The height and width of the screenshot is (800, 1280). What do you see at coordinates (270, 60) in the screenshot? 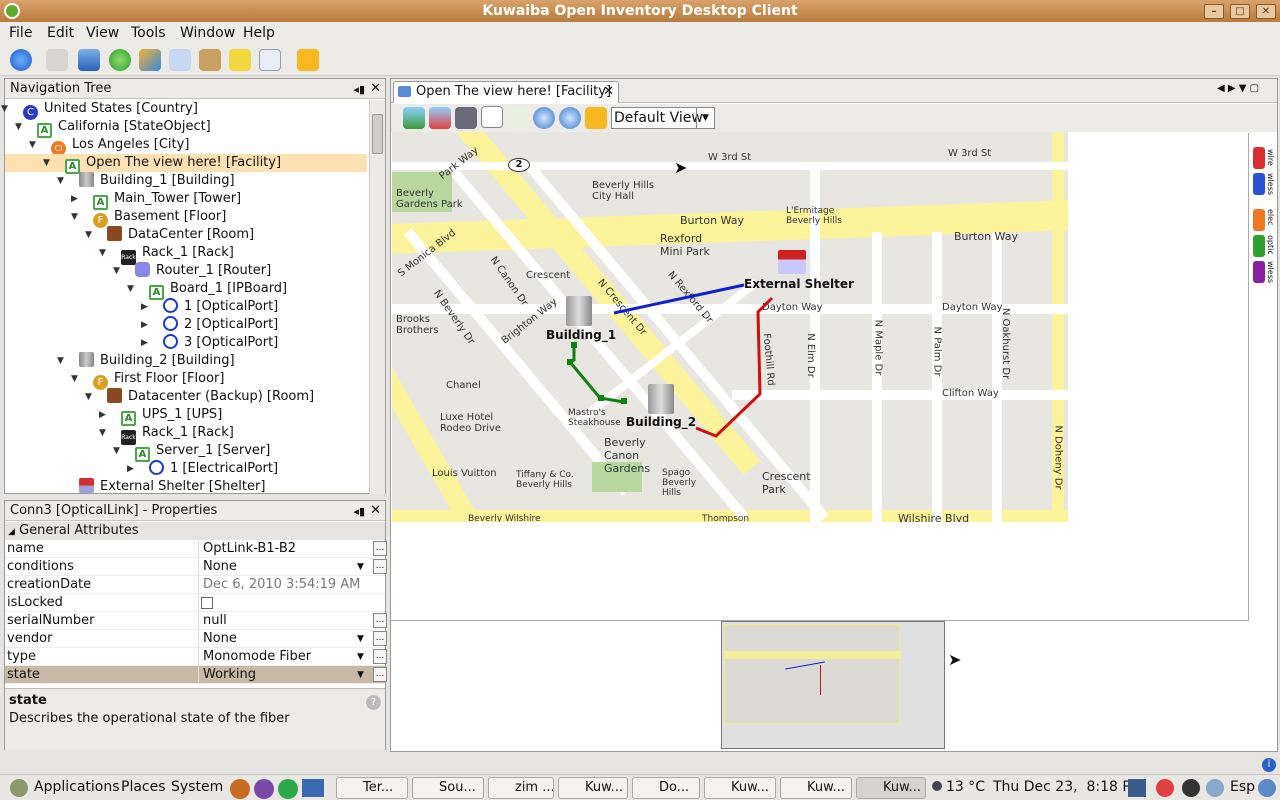
I see `window-icon` at bounding box center [270, 60].